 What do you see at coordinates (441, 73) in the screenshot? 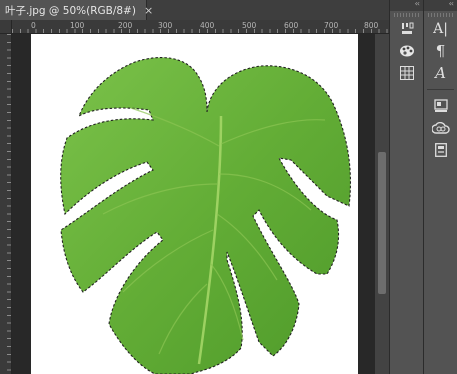
I see `glyphs-panel-icon: A` at bounding box center [441, 73].